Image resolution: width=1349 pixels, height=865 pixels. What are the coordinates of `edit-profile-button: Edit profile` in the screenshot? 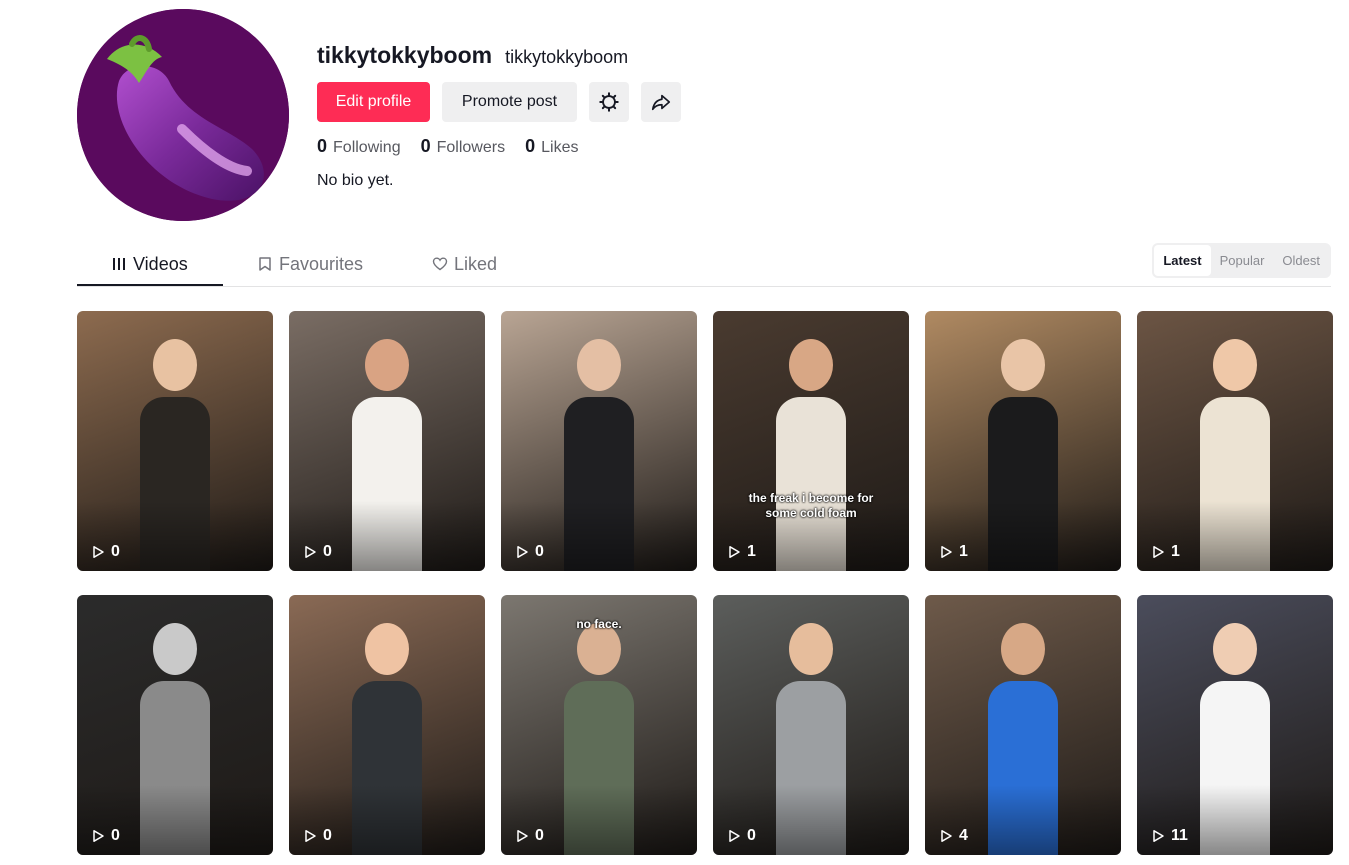 It's located at (373, 102).